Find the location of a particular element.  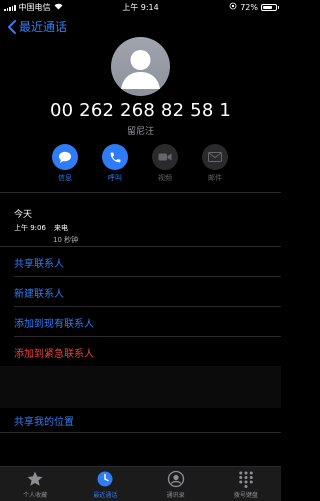

back-button: 最近通话 is located at coordinates (37, 26).